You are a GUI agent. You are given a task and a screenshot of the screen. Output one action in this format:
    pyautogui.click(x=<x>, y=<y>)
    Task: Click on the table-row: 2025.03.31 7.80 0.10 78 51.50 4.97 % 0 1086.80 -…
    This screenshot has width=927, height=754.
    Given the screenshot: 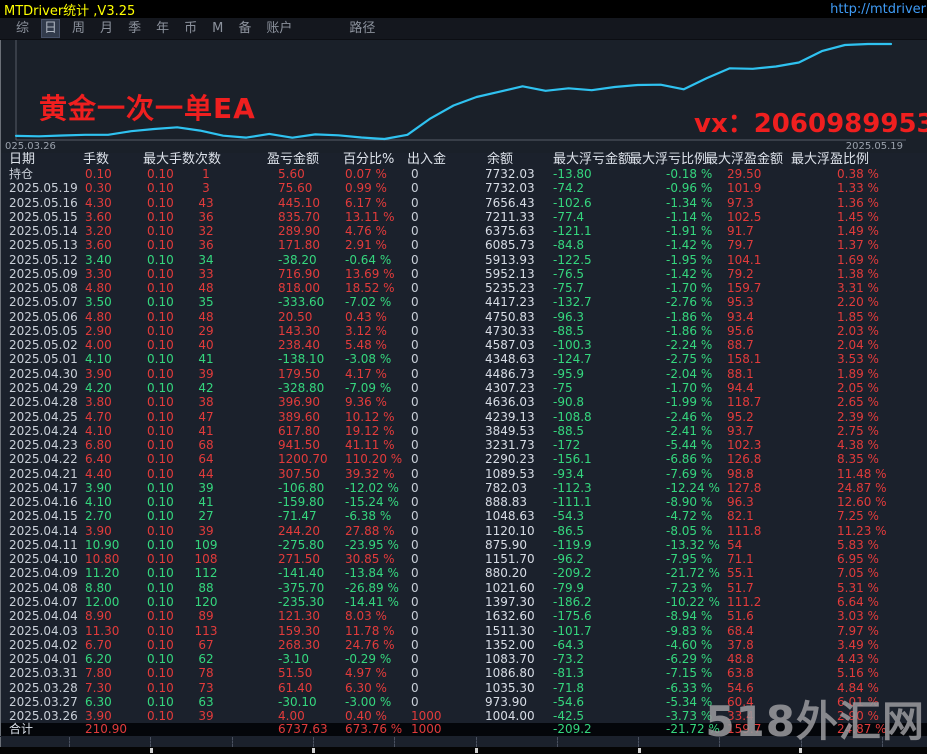 What is the action you would take?
    pyautogui.click(x=464, y=673)
    